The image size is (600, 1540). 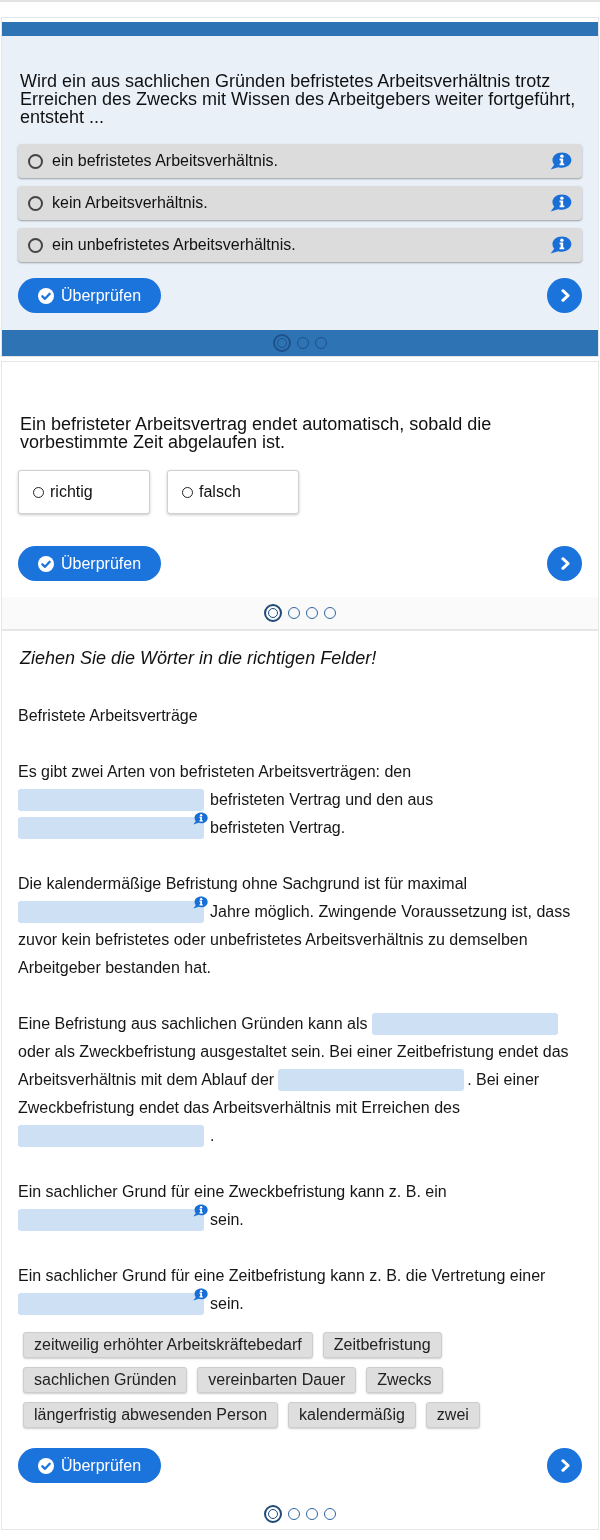 What do you see at coordinates (105, 1380) in the screenshot?
I see `word-chip: sachlichen Gründen` at bounding box center [105, 1380].